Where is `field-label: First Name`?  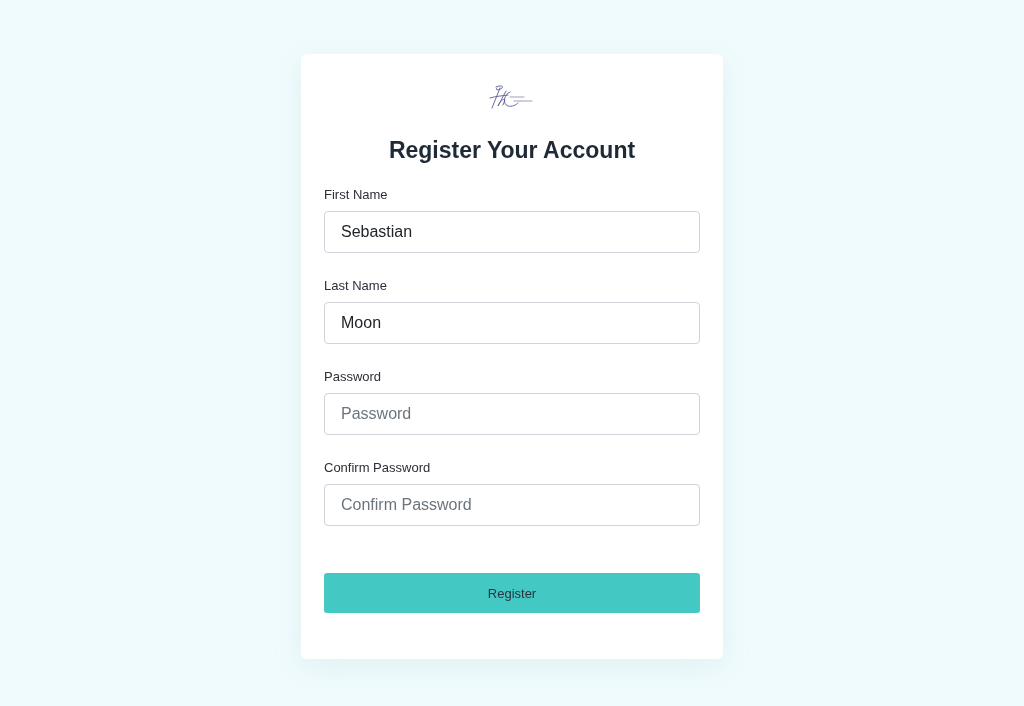 field-label: First Name is located at coordinates (356, 195).